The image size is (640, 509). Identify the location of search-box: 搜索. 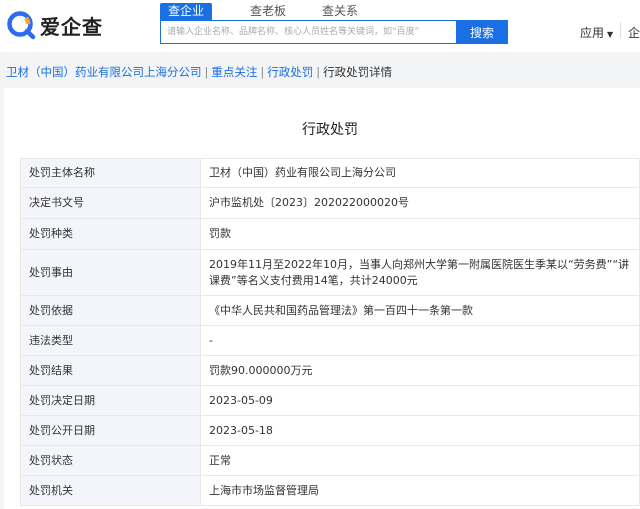
(334, 32).